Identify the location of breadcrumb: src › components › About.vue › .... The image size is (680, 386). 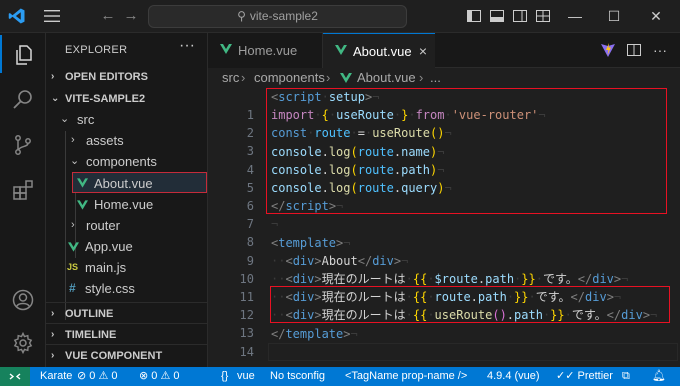
(444, 78).